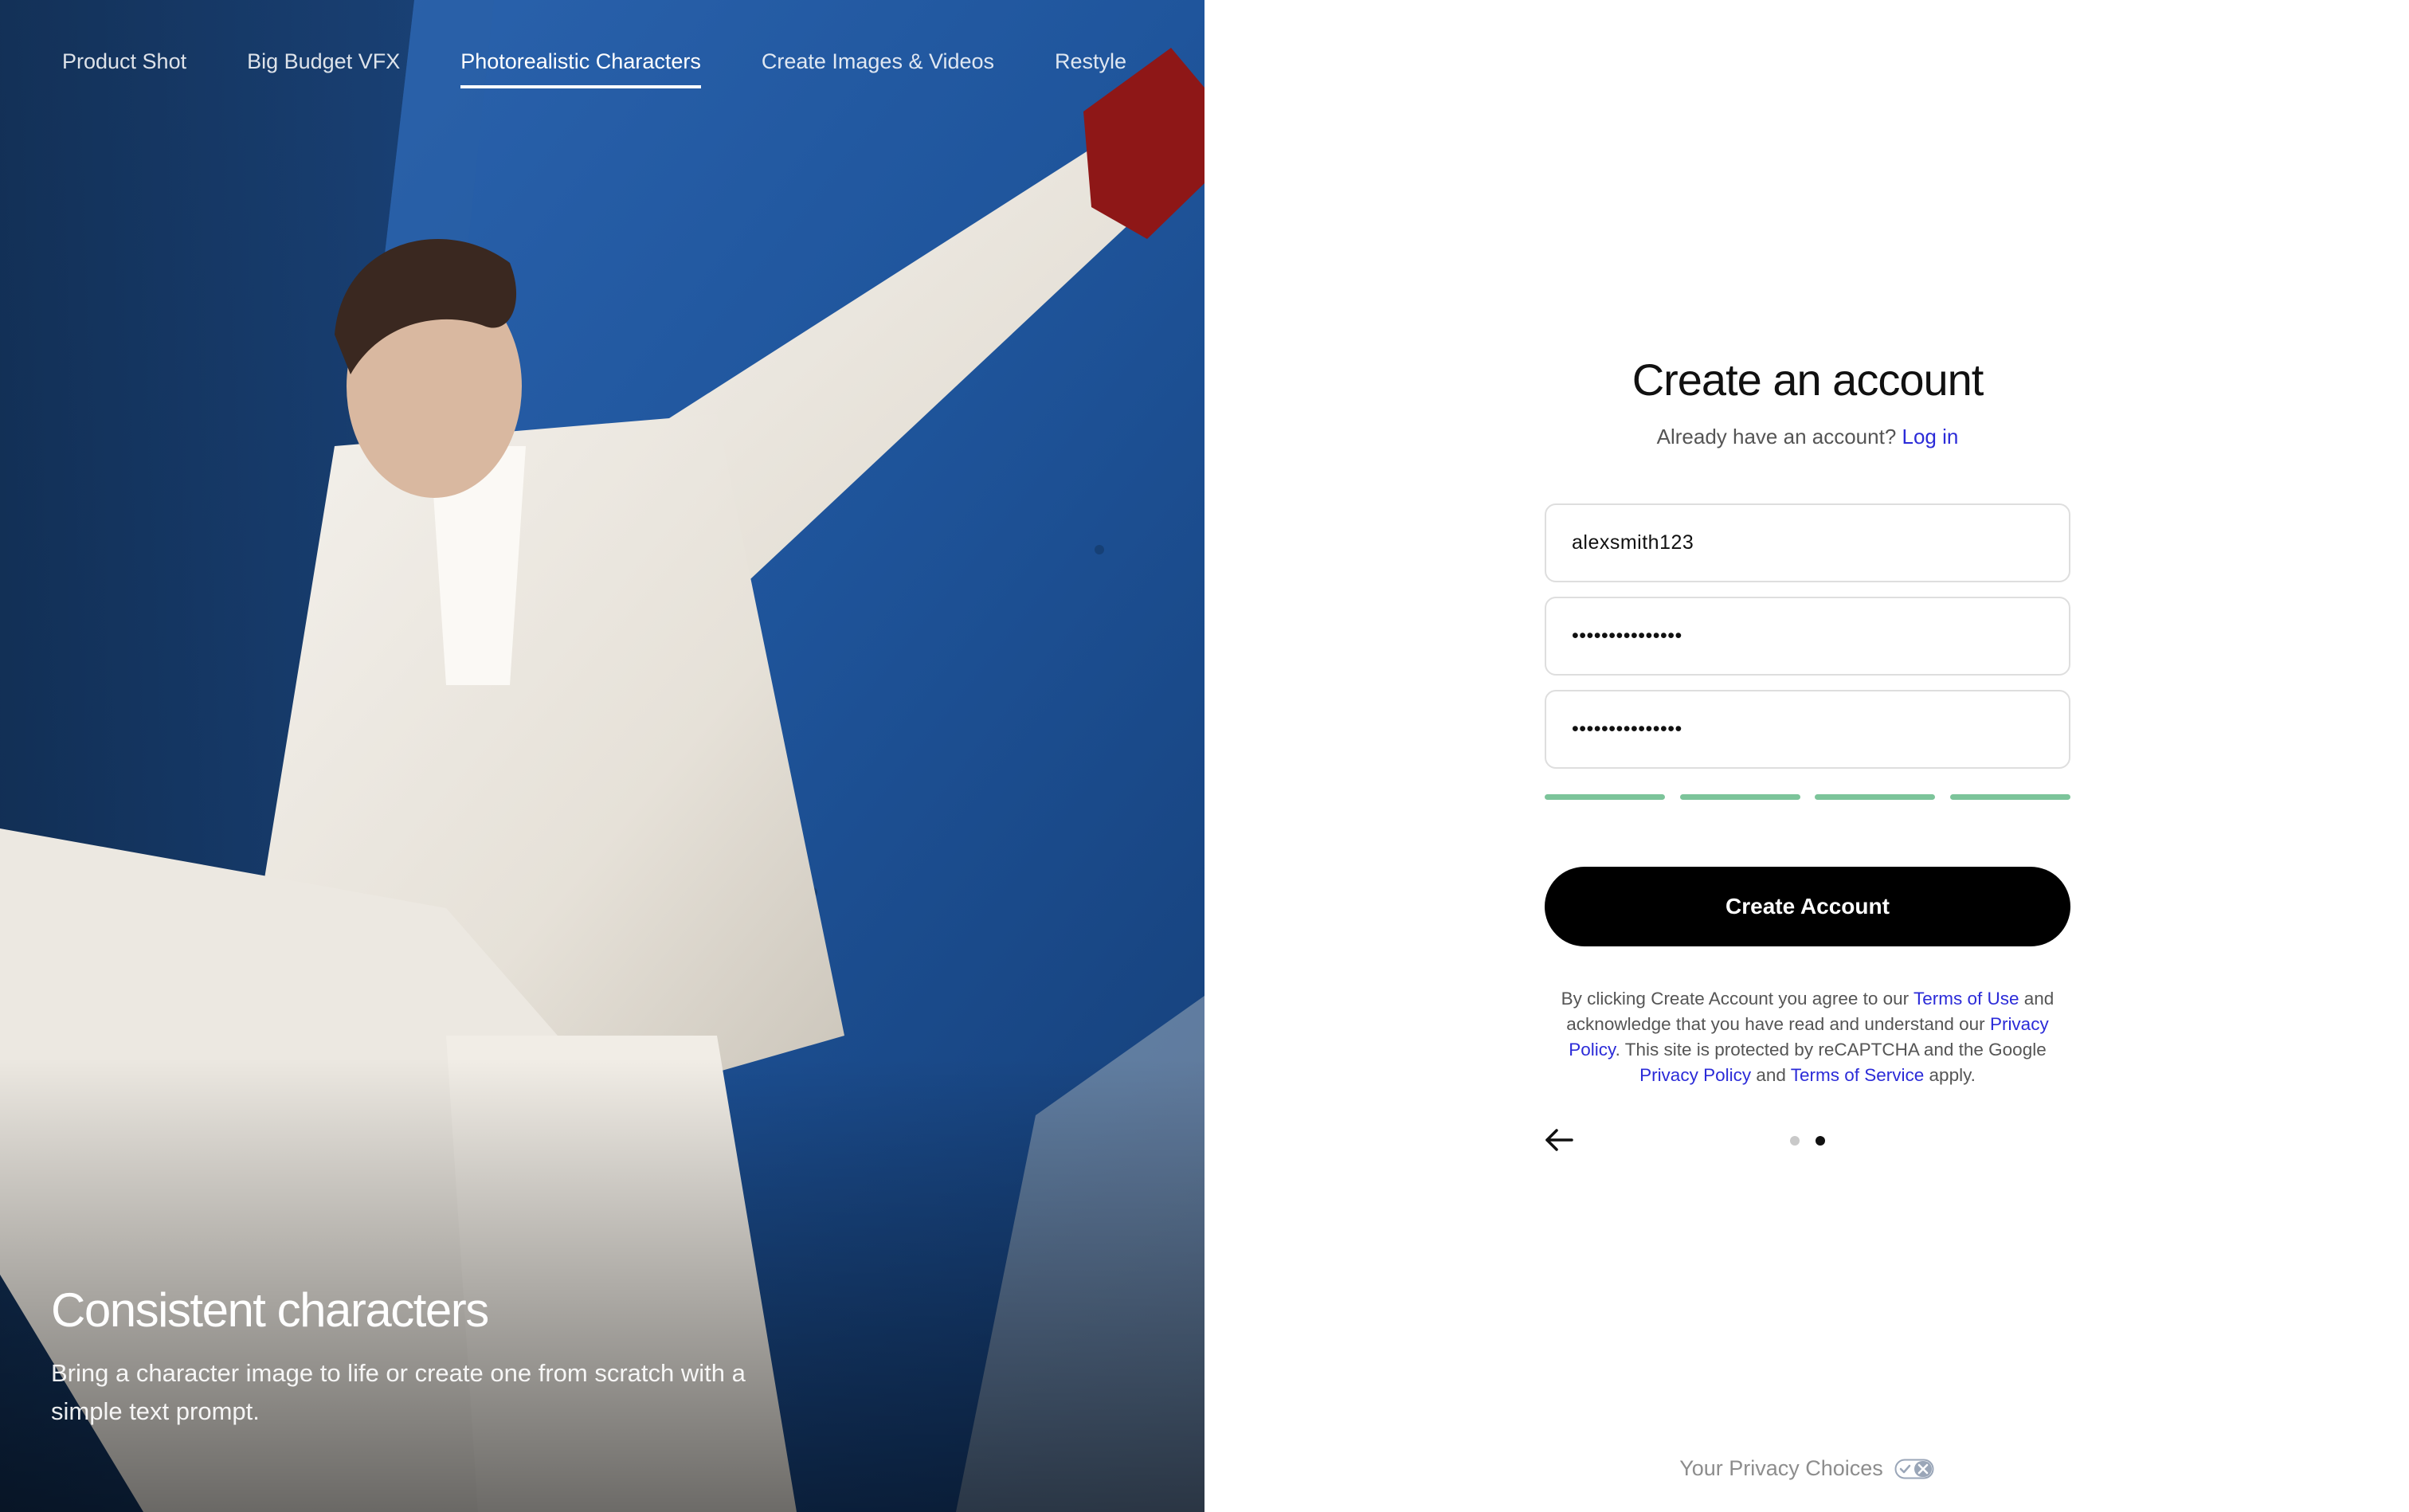 This screenshot has height=1512, width=2409. I want to click on terms-of-use-link: Terms of Use, so click(1966, 999).